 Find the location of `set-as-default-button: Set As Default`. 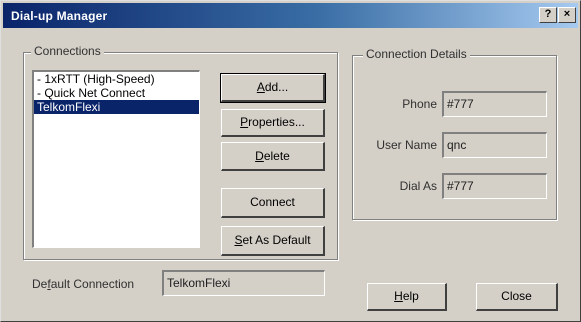

set-as-default-button: Set As Default is located at coordinates (273, 241).